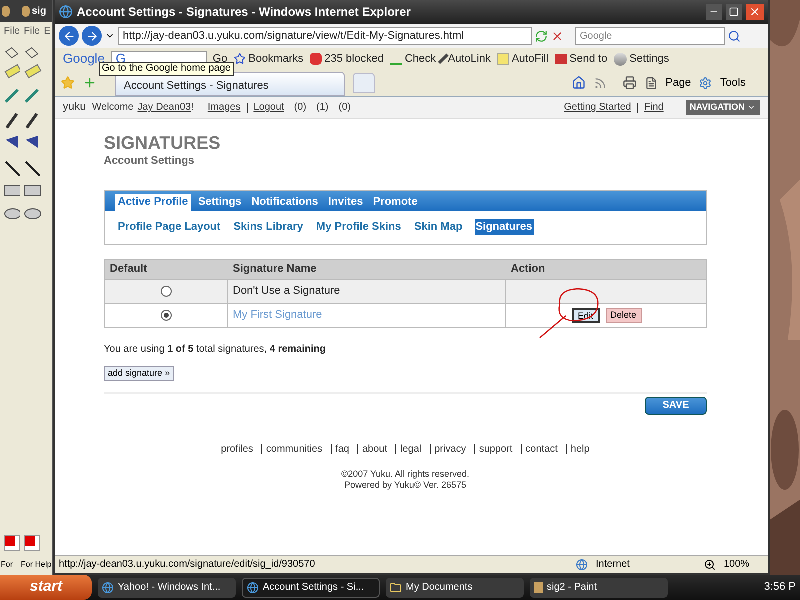 The image size is (800, 600). Describe the element at coordinates (405, 474) in the screenshot. I see `copyright-text: ©2007 Yuku. All rights reserved.` at that location.